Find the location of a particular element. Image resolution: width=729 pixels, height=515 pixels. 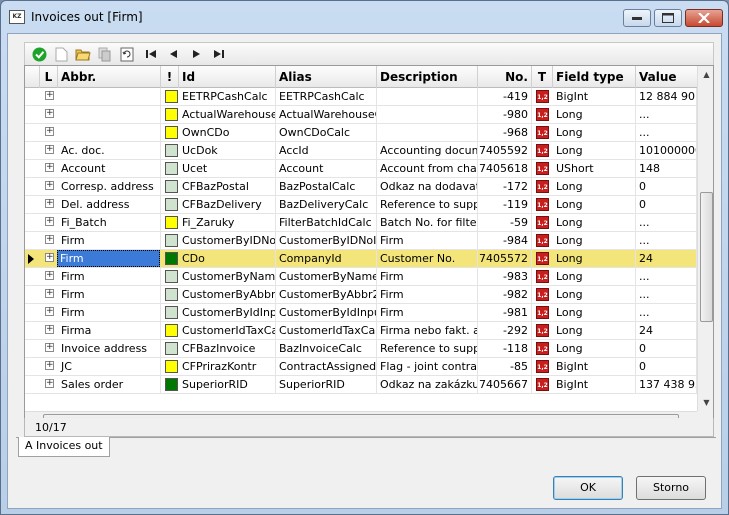

close-button is located at coordinates (704, 18).